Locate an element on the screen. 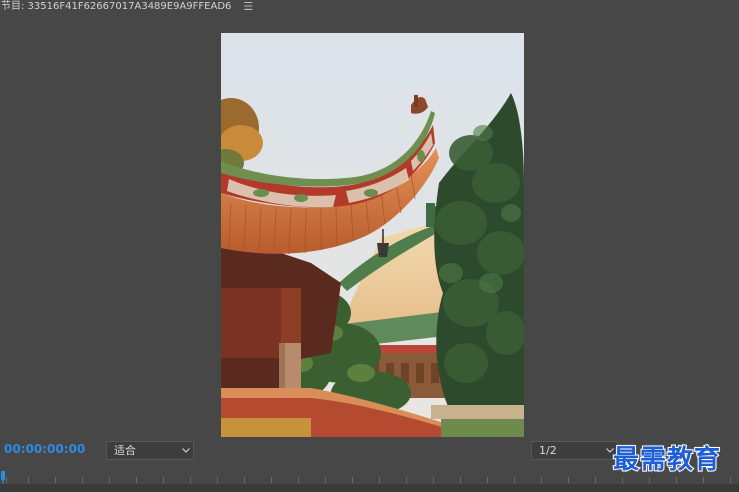 This screenshot has width=739, height=492. resolution-select-value: 1/2 is located at coordinates (548, 450).